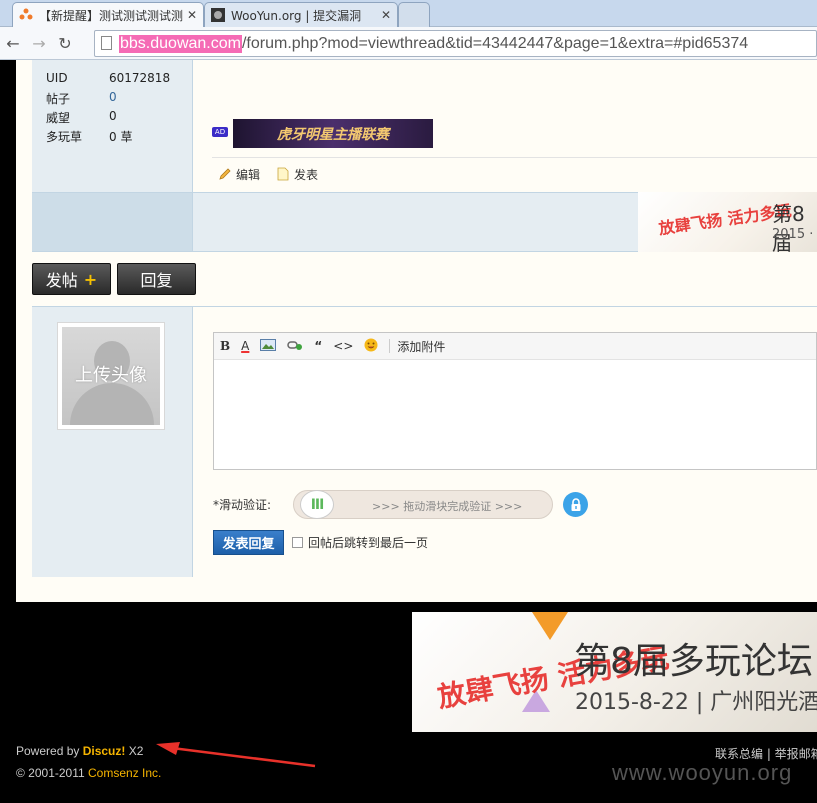 The height and width of the screenshot is (803, 817). Describe the element at coordinates (90, 279) in the screenshot. I see `plus-icon: +` at that location.